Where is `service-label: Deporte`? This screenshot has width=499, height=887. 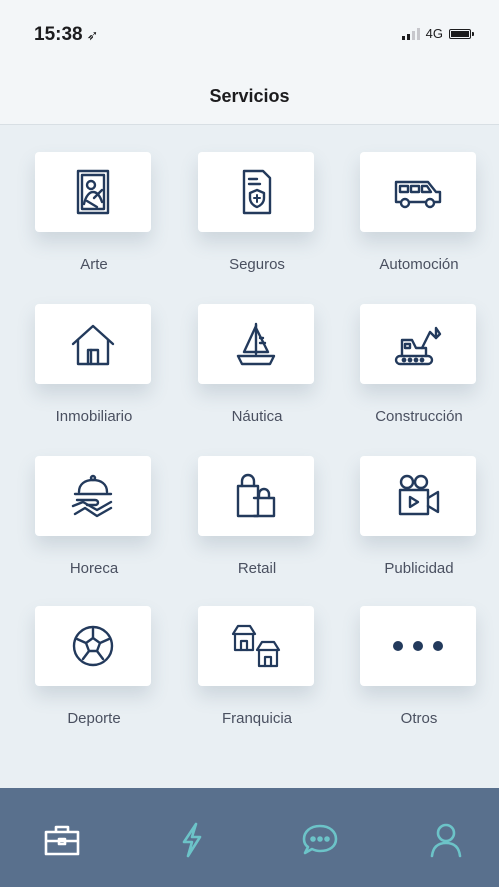
service-label: Deporte is located at coordinates (94, 718).